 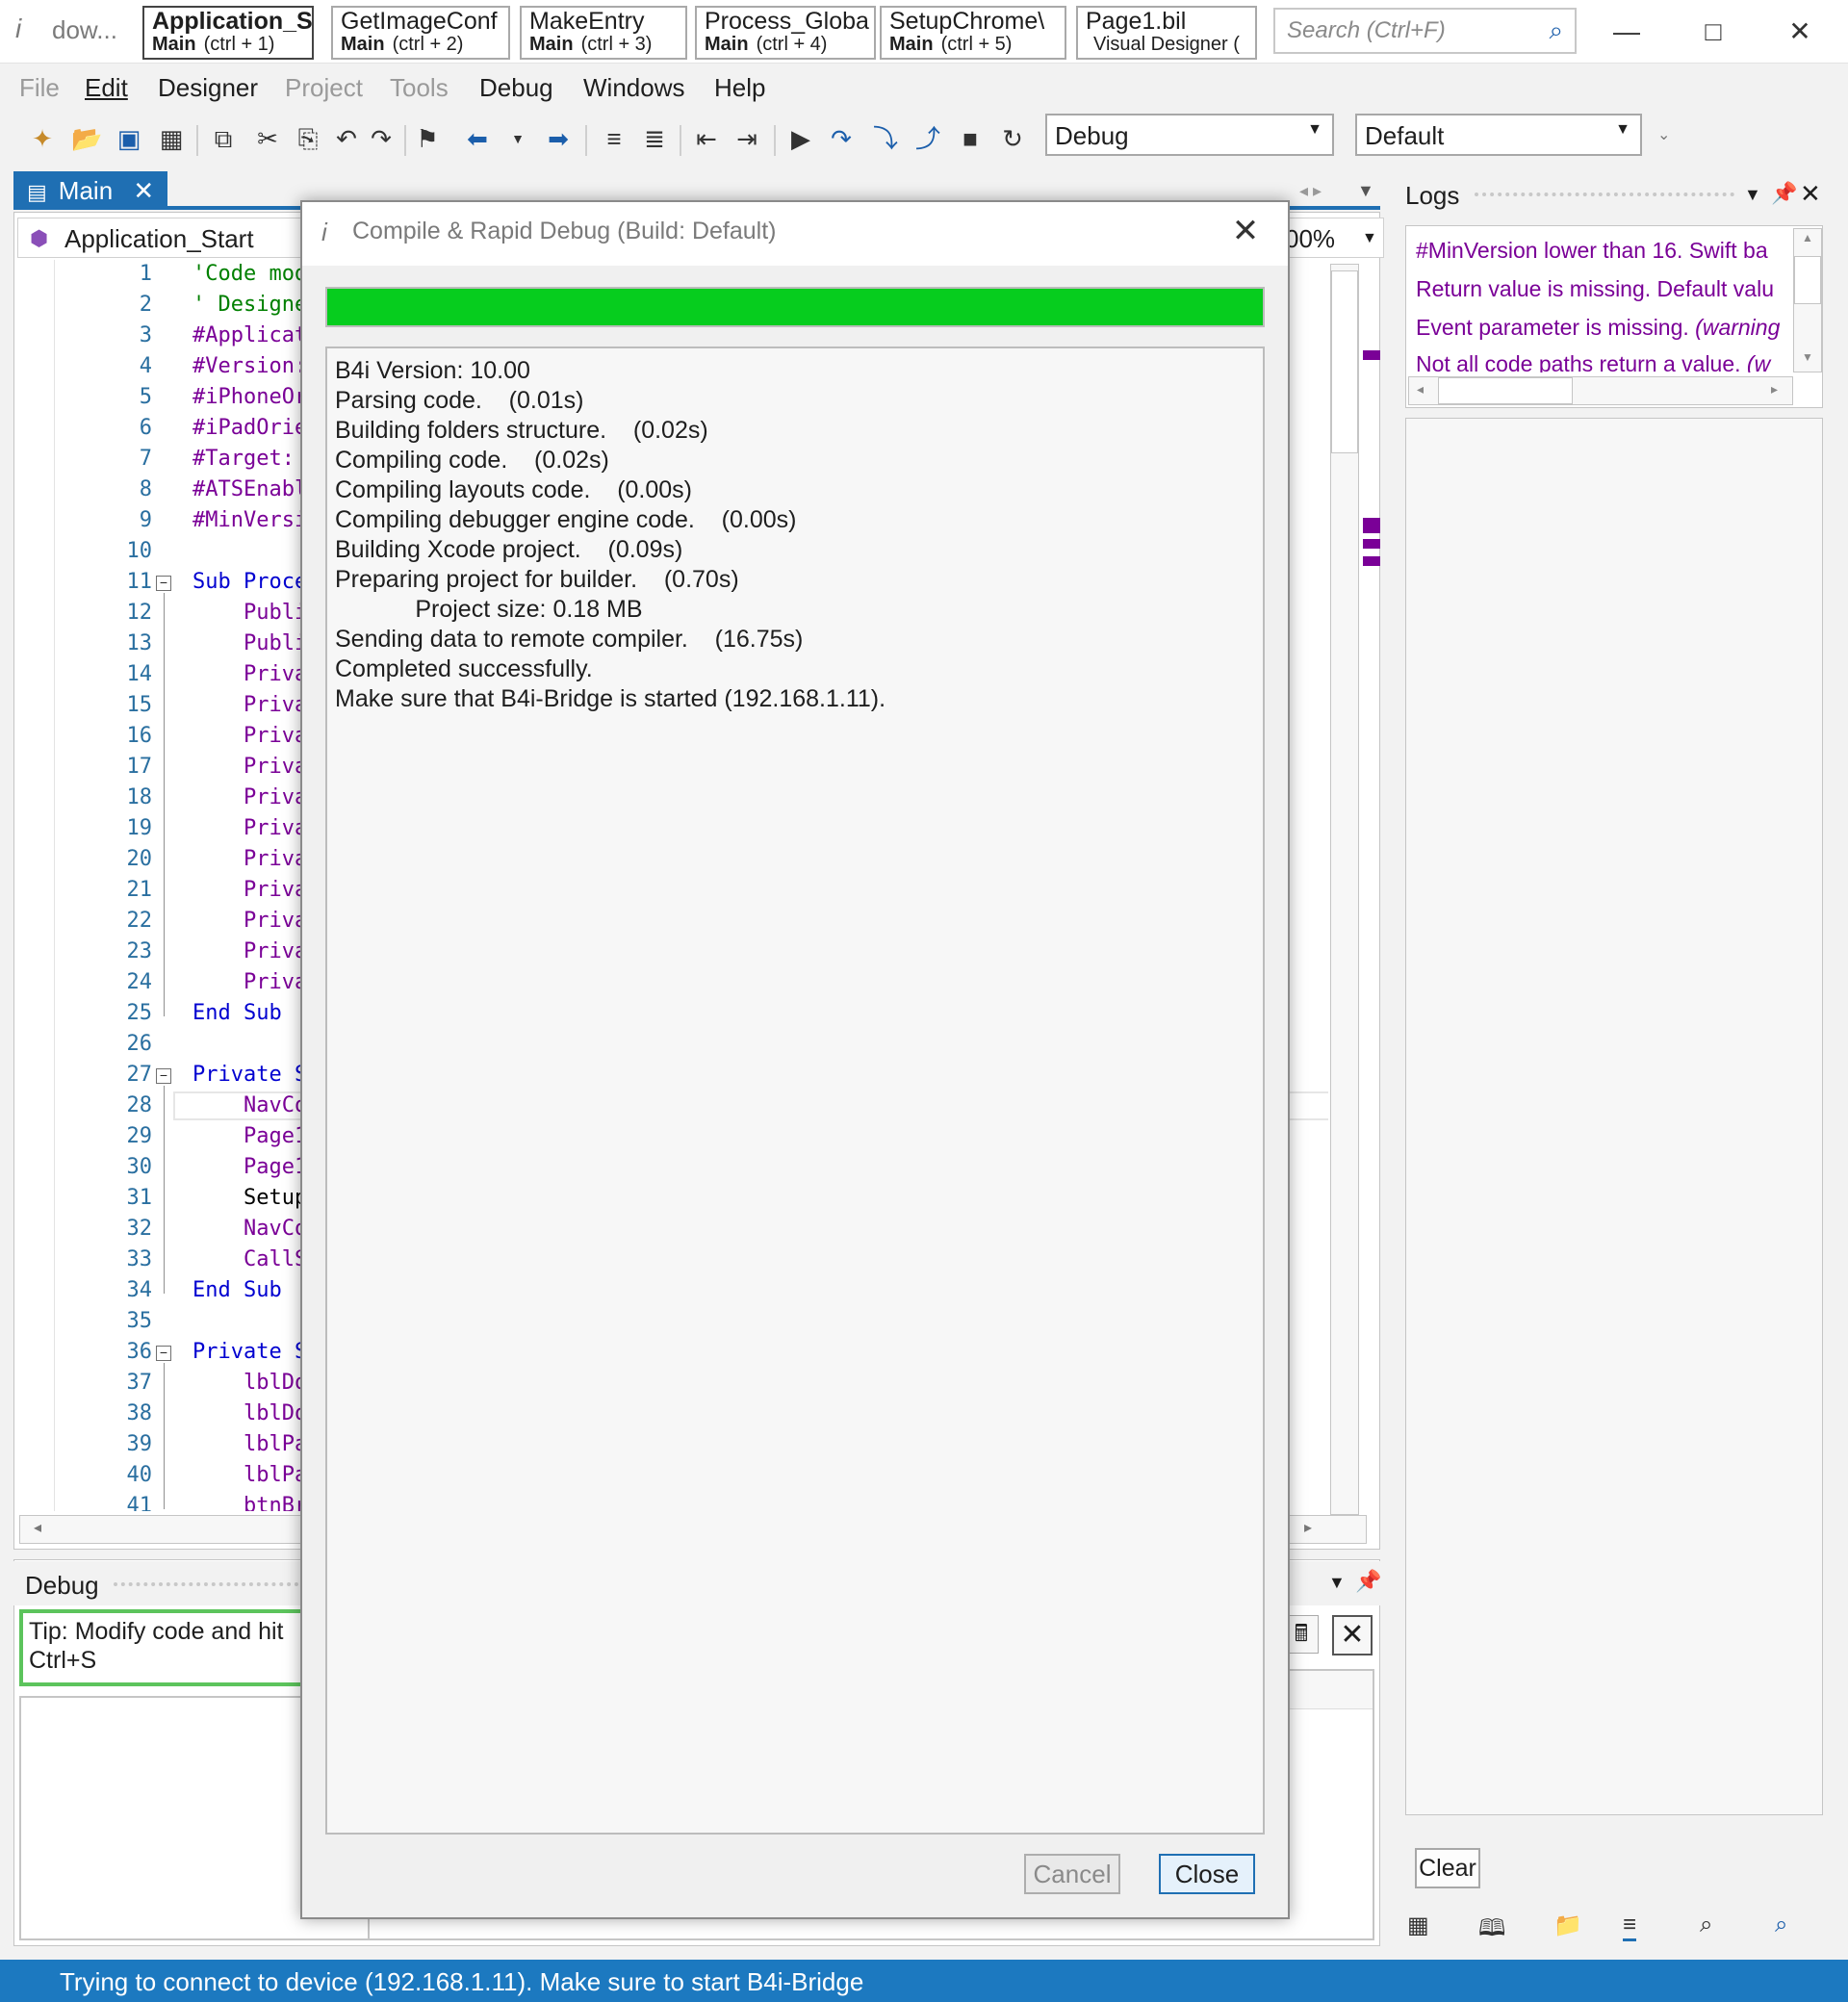 What do you see at coordinates (1491, 1931) in the screenshot?
I see `library-icon: 🕮` at bounding box center [1491, 1931].